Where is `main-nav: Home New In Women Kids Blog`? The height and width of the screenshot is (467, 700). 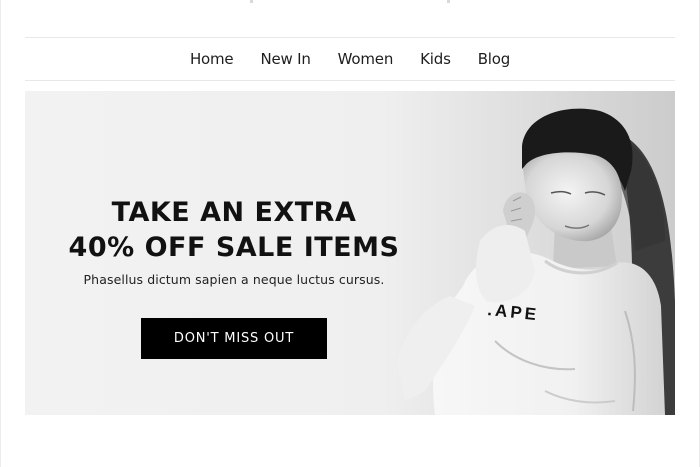
main-nav: Home New In Women Kids Blog is located at coordinates (350, 59).